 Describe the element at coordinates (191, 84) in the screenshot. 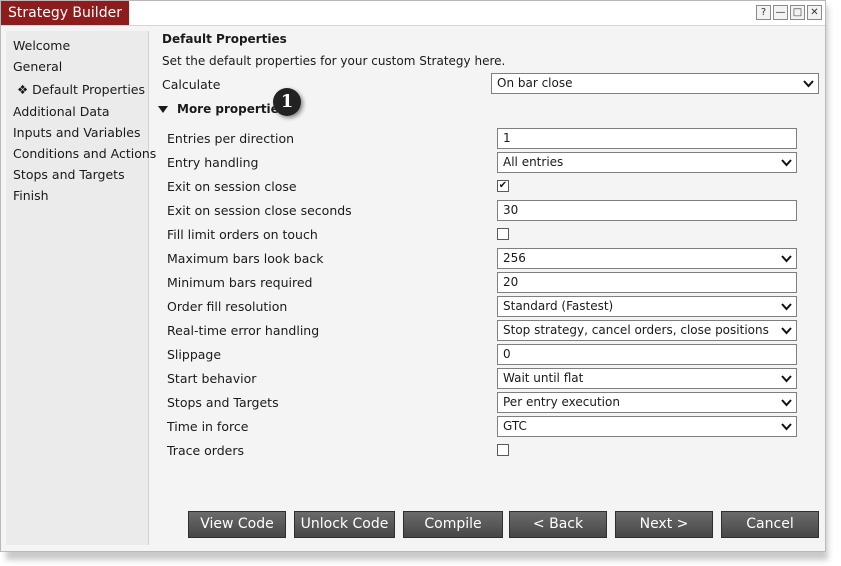

I see `calculate-label: Calculate` at that location.